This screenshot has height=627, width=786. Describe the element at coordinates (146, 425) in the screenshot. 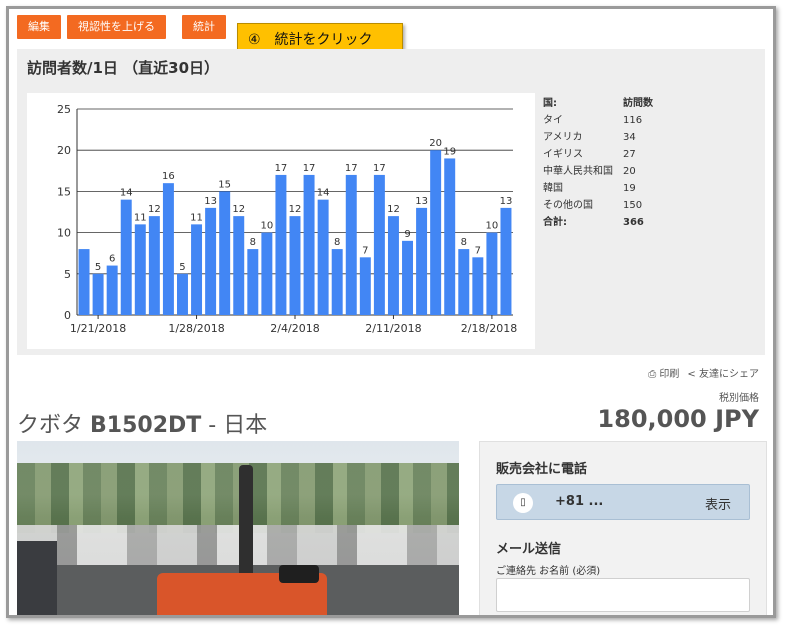

I see `title-model: B1502DT` at that location.